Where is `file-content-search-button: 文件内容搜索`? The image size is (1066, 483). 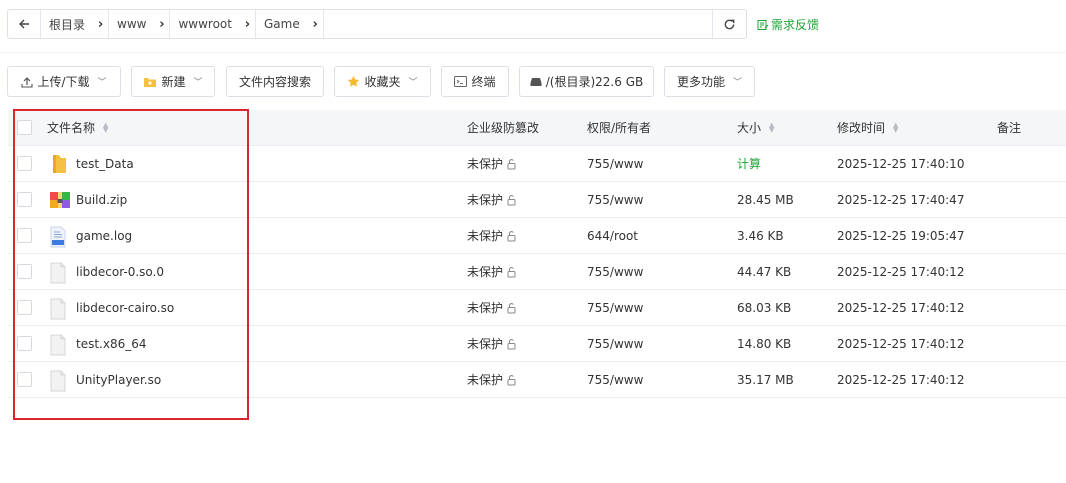 file-content-search-button: 文件内容搜索 is located at coordinates (275, 81).